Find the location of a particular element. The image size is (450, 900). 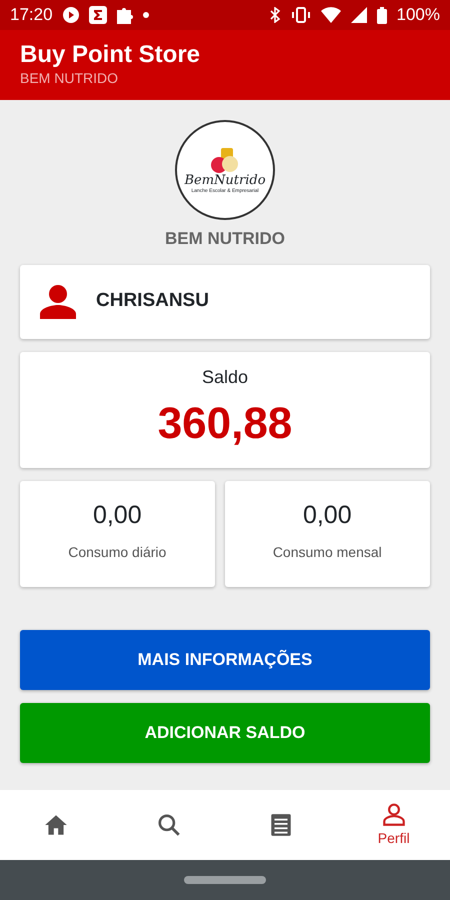

battery-icon is located at coordinates (381, 15).